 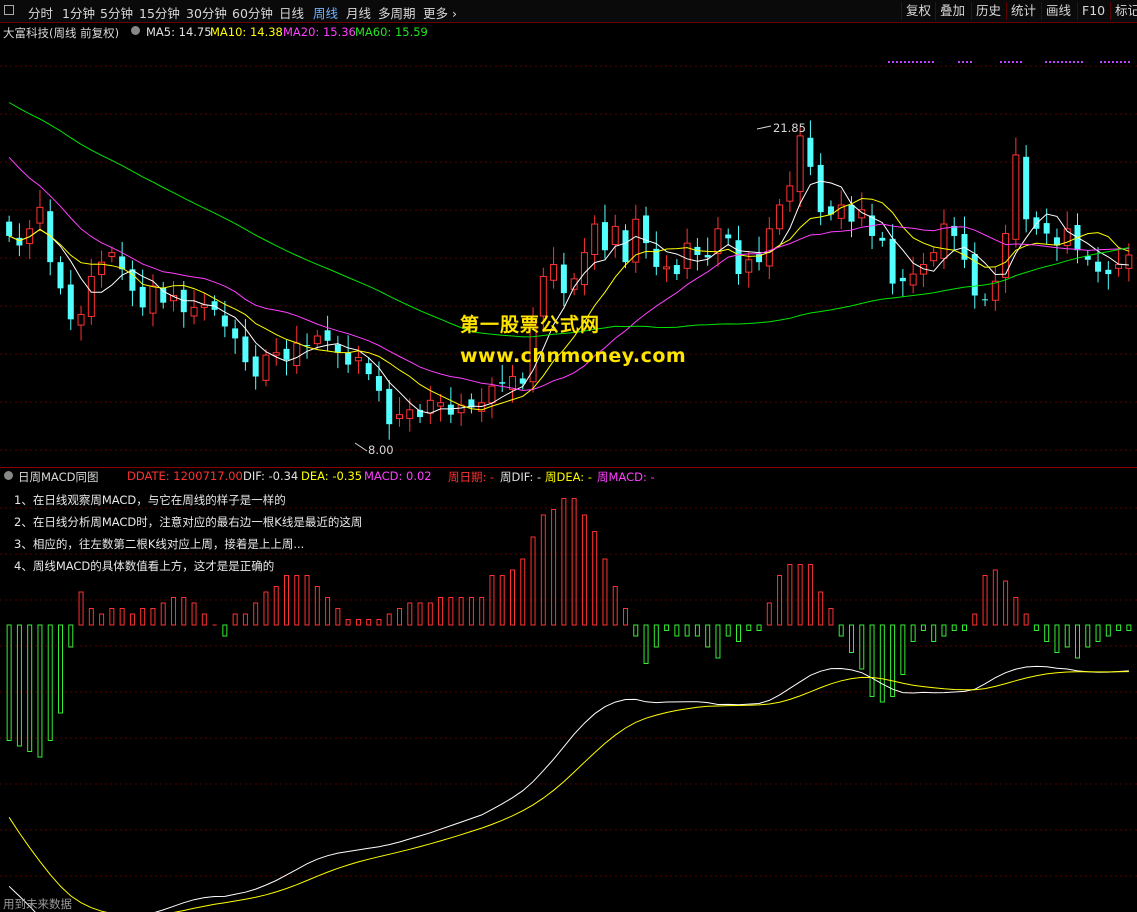 What do you see at coordinates (358, 12) in the screenshot?
I see `tab-period-8: 月线` at bounding box center [358, 12].